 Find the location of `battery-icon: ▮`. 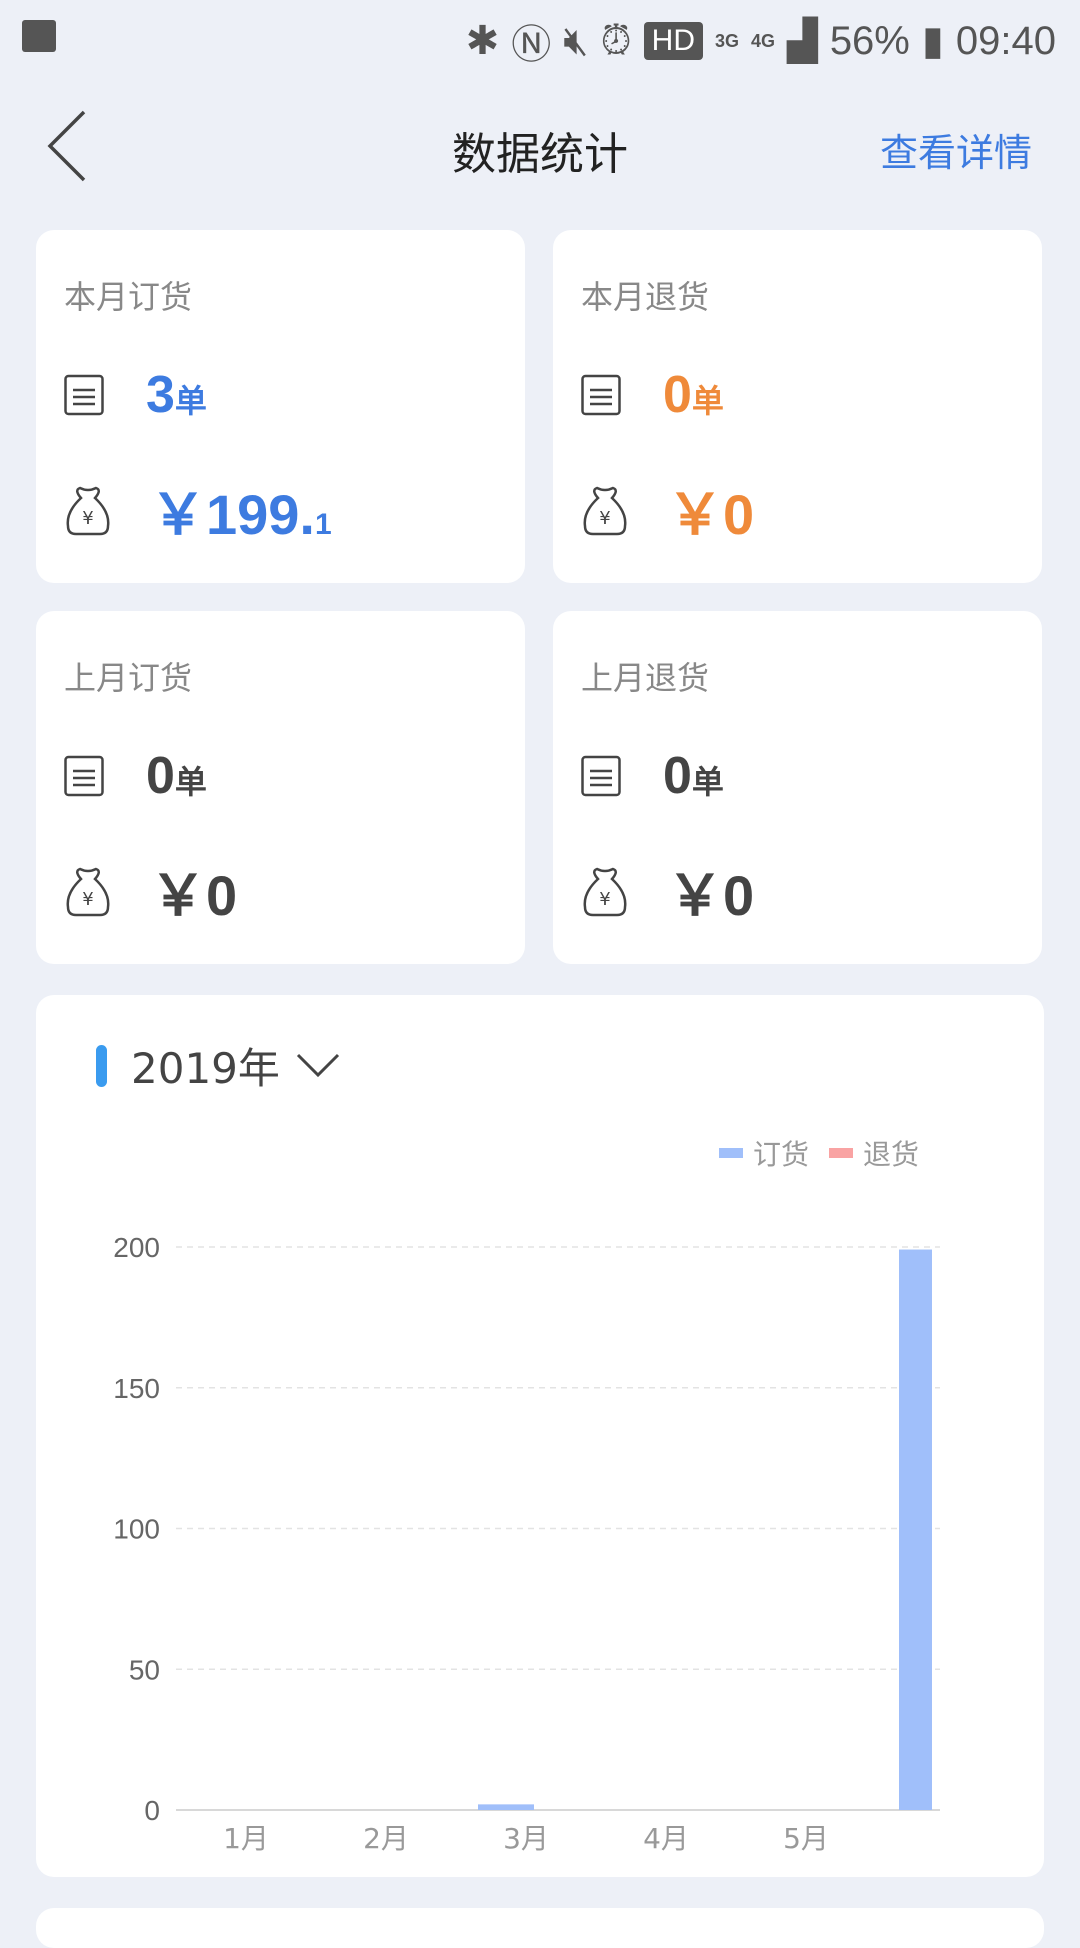

battery-icon: ▮ is located at coordinates (932, 41).